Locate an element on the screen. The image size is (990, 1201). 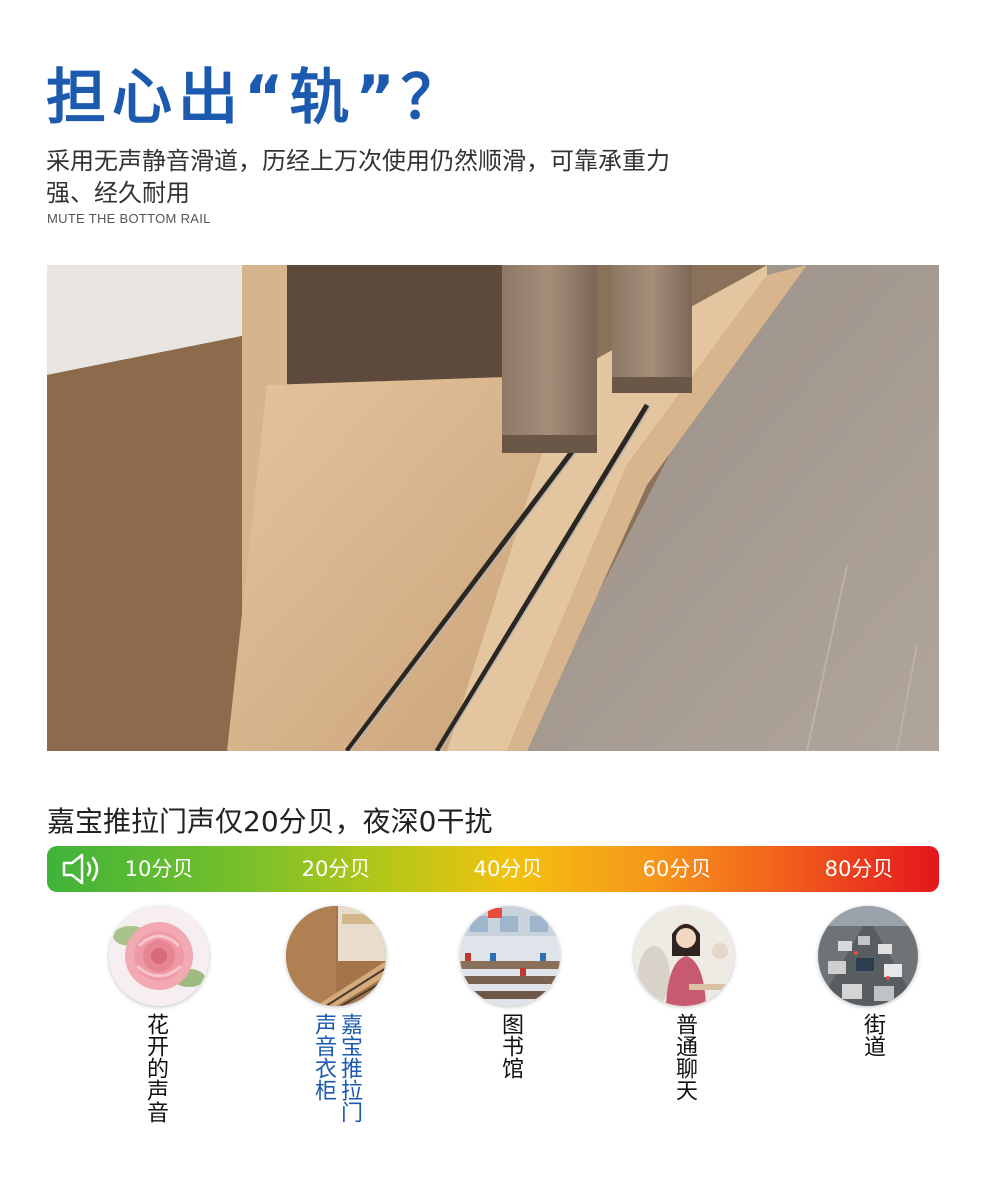
street-traffic-photo is located at coordinates (868, 956).